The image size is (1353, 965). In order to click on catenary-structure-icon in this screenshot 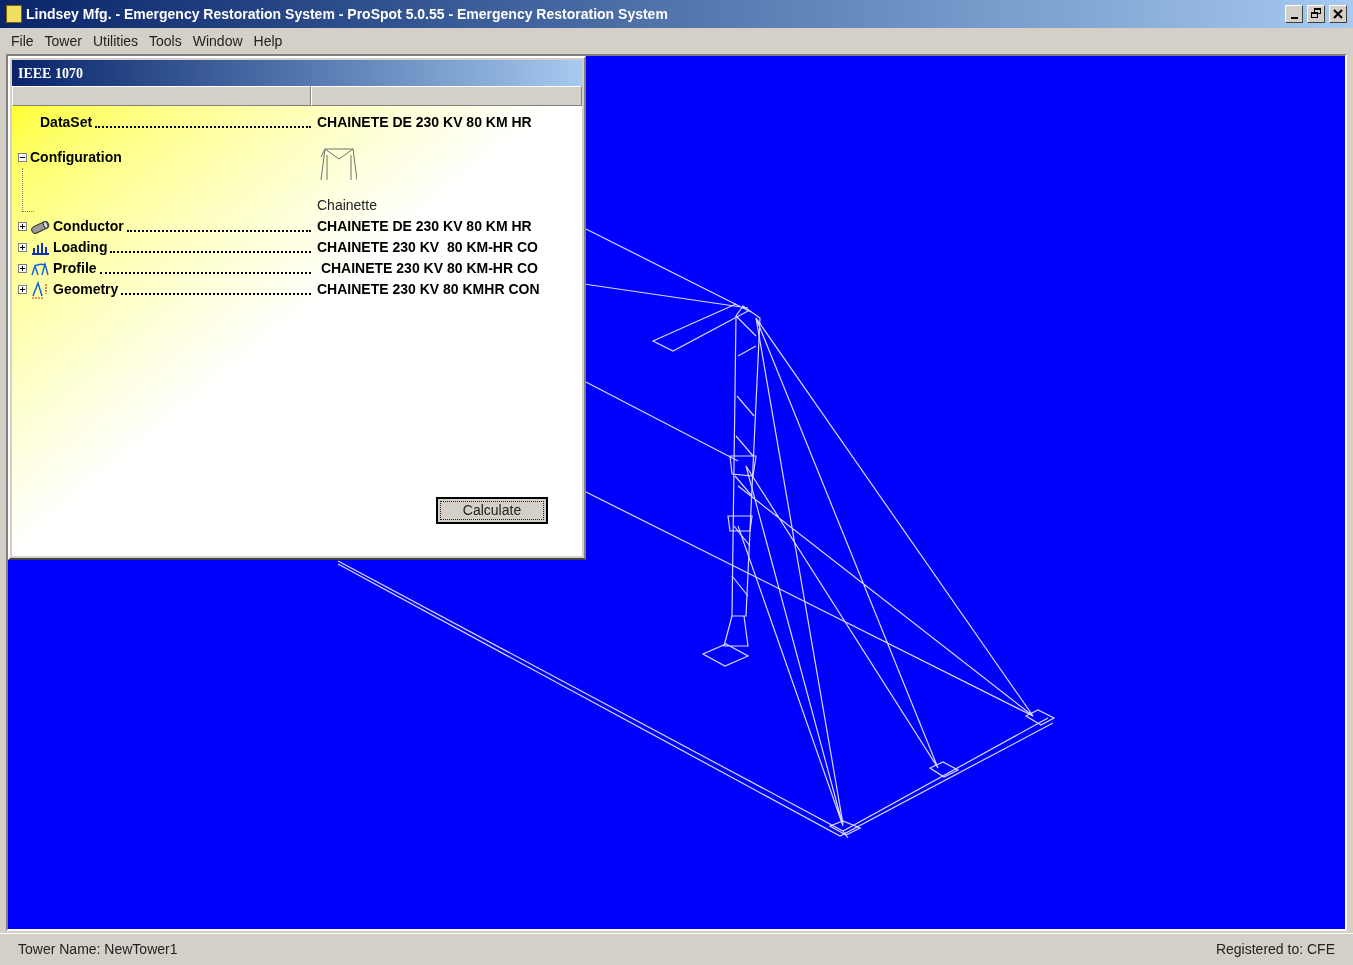, I will do `click(337, 164)`.